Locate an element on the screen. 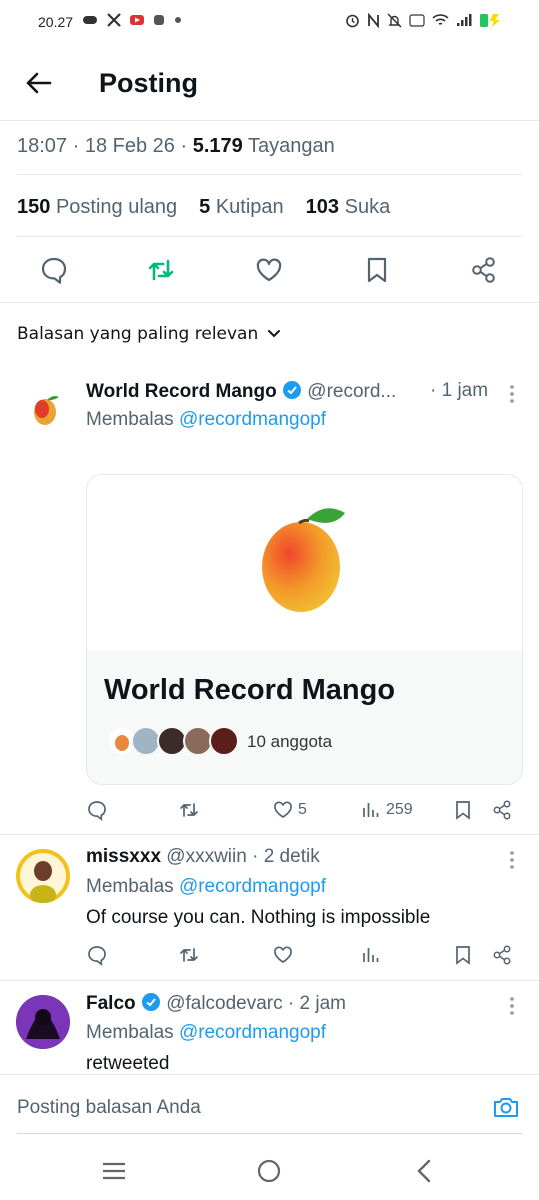 The width and height of the screenshot is (539, 1200). reposts-stat: 150 Posting ulang is located at coordinates (97, 207).